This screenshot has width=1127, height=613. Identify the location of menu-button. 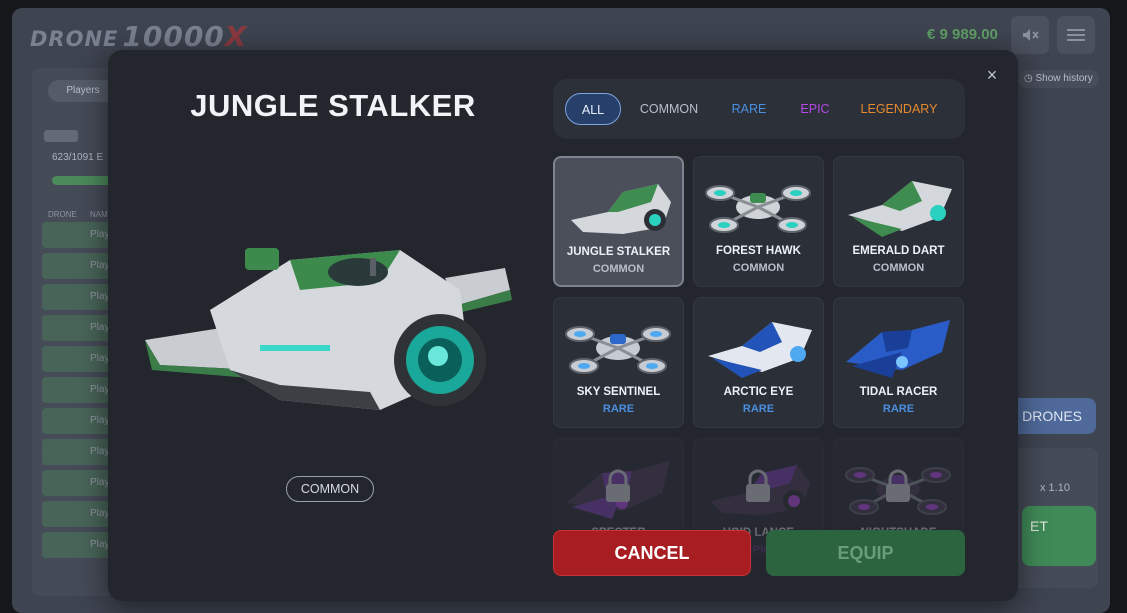
(1076, 35).